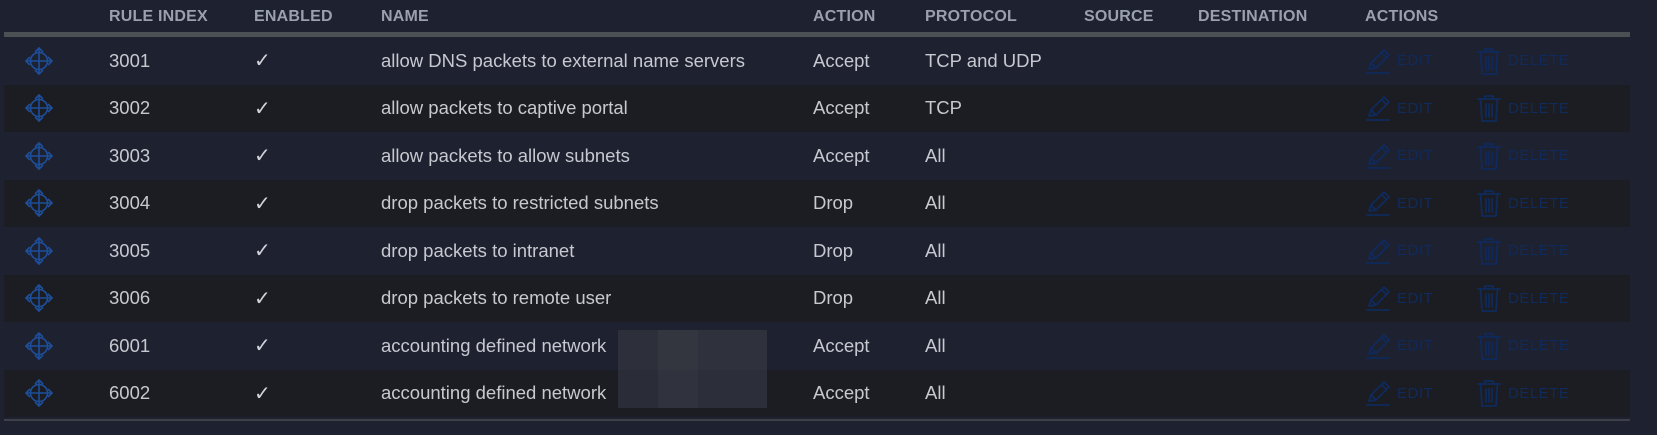  What do you see at coordinates (130, 203) in the screenshot?
I see `rule-index-cell: 3004` at bounding box center [130, 203].